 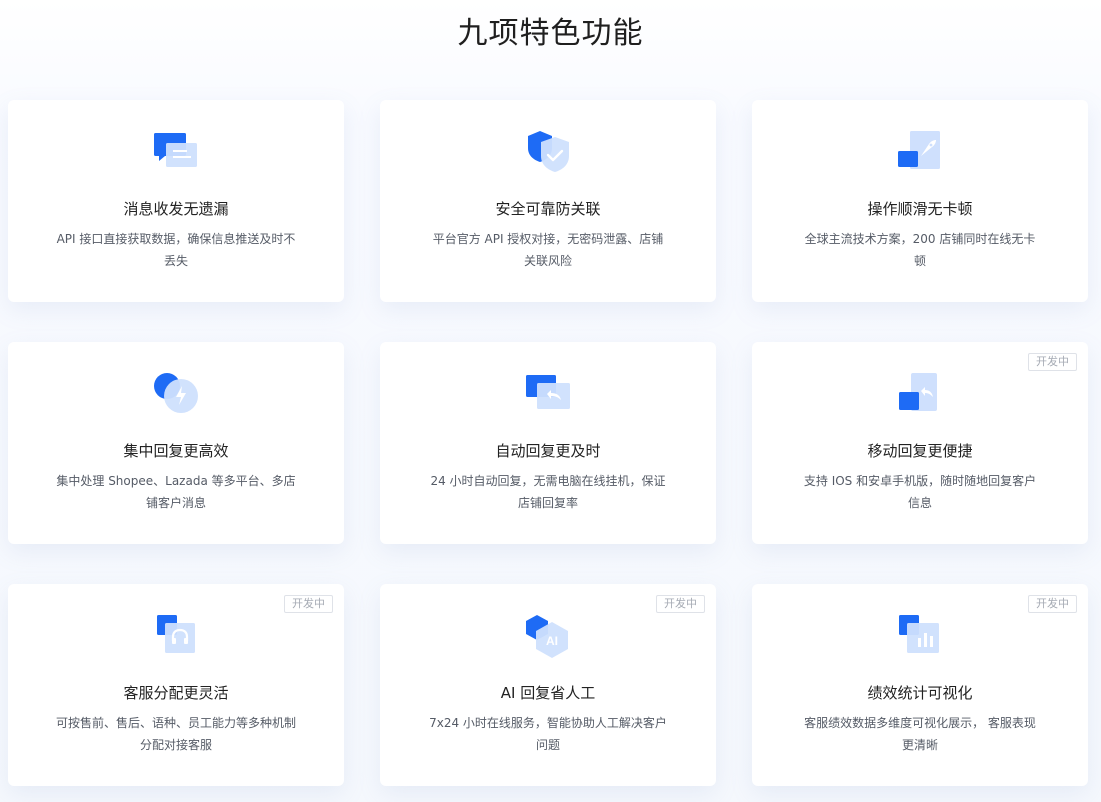 I want to click on page-title: 九项特色功能, so click(x=550, y=33).